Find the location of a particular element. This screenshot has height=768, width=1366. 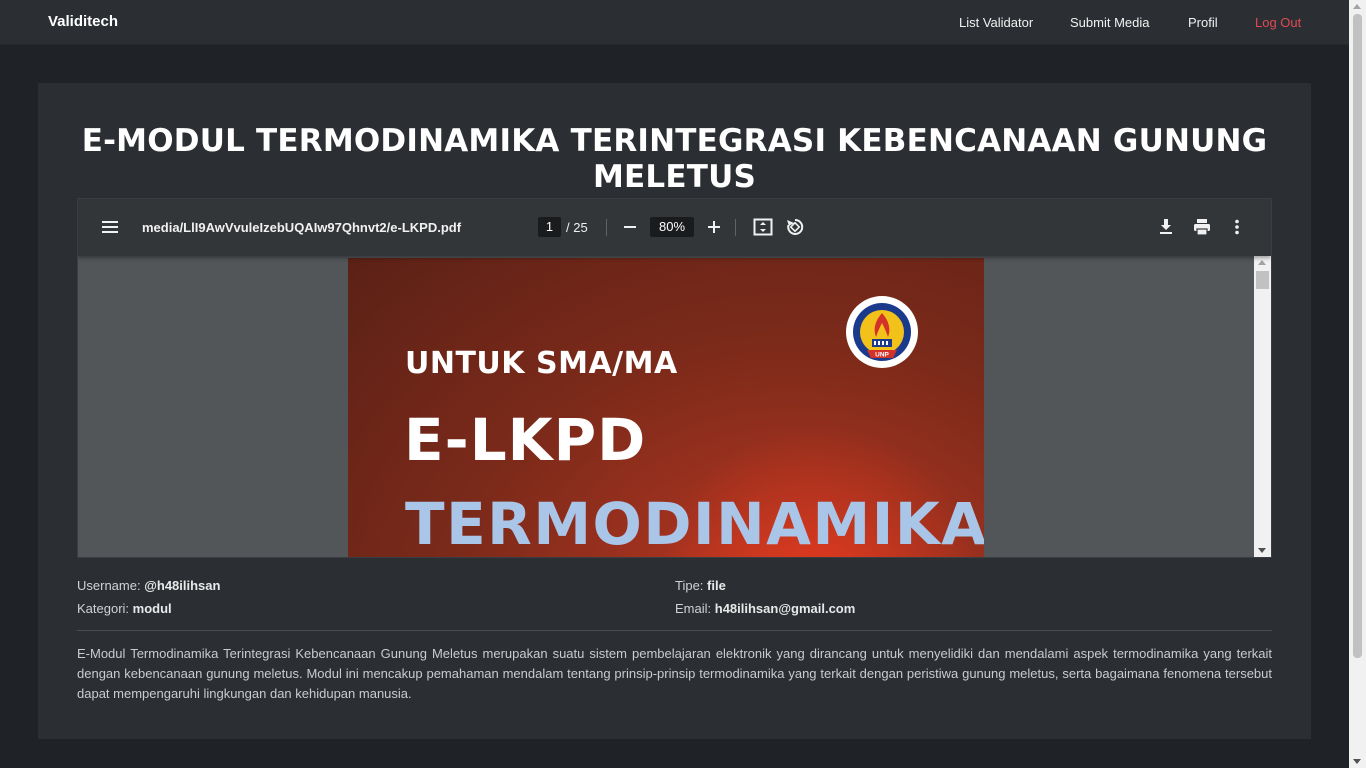

menu-icon is located at coordinates (110, 229).